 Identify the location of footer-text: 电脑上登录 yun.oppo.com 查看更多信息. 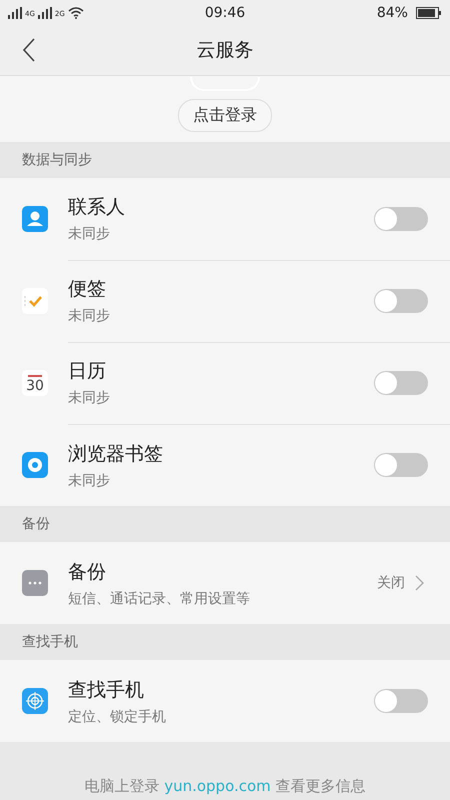
(225, 786).